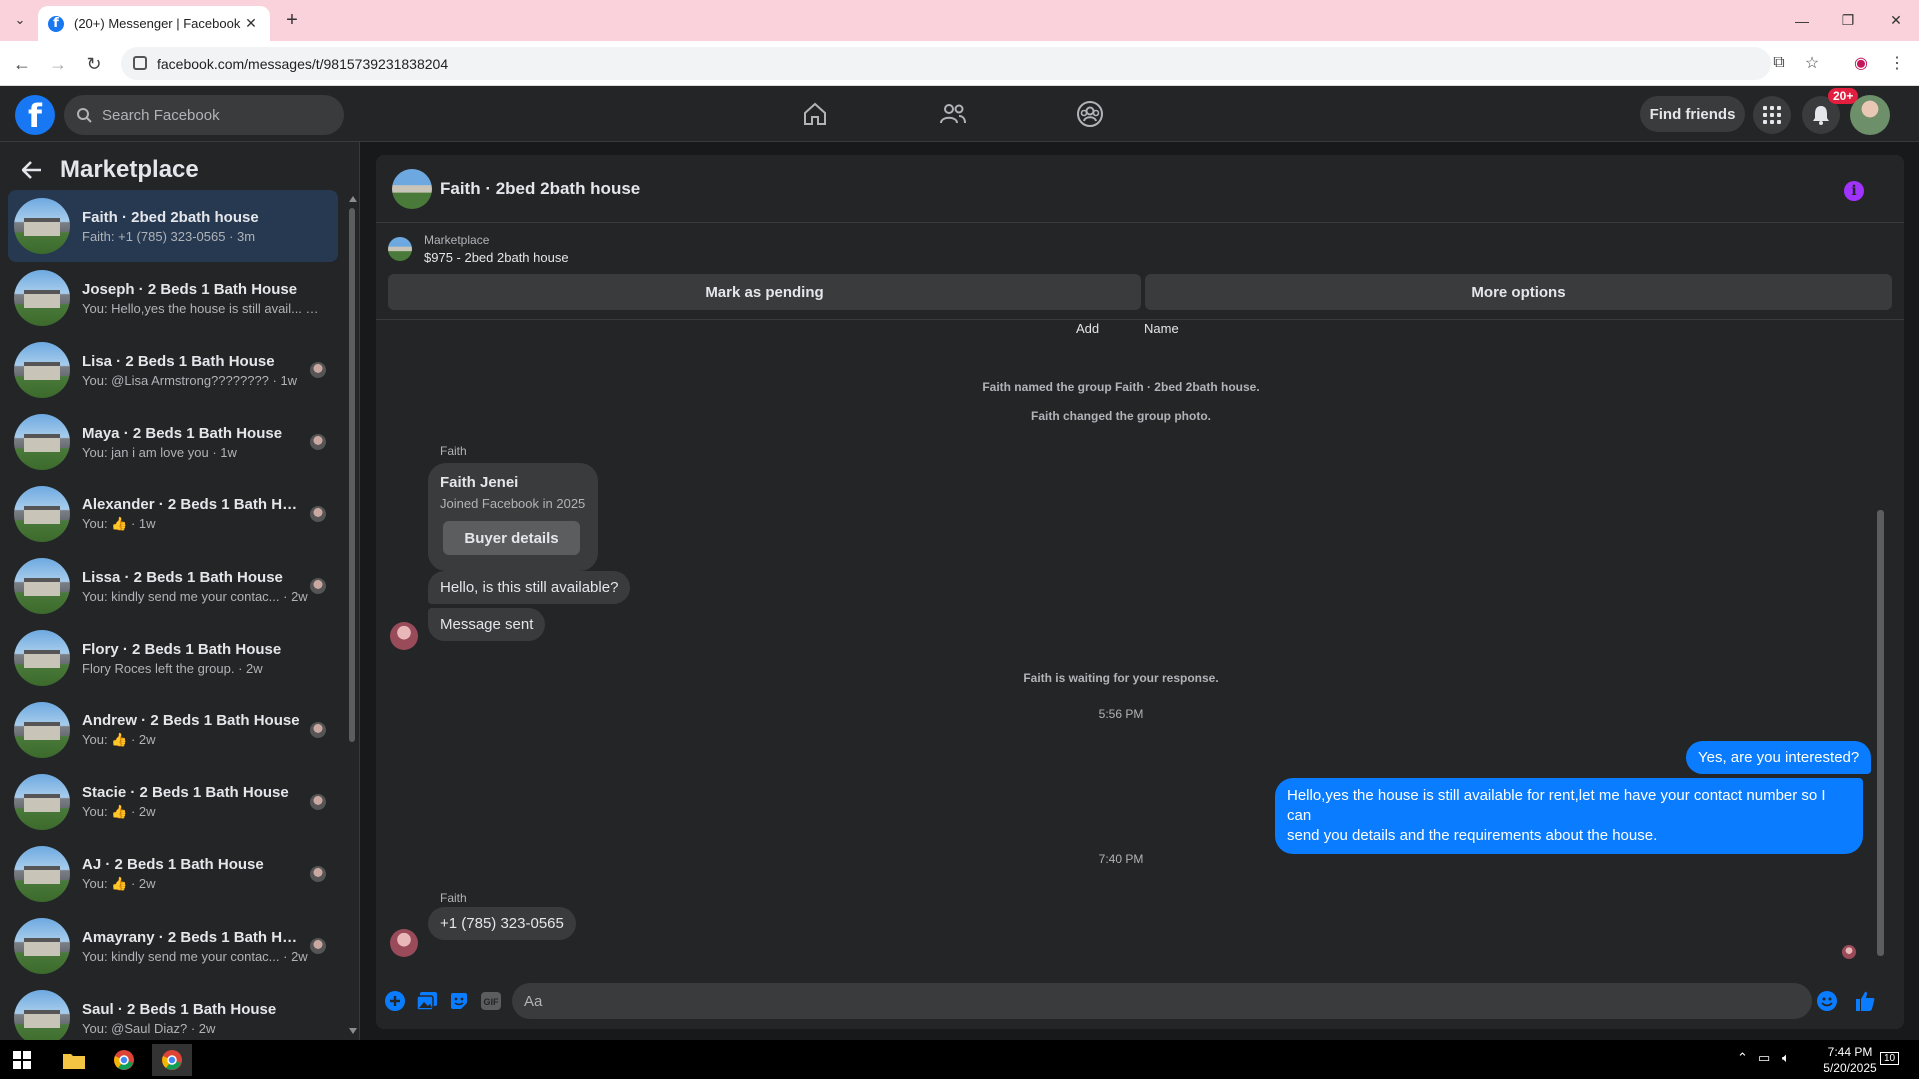  I want to click on close-window-icon: ✕, so click(1896, 20).